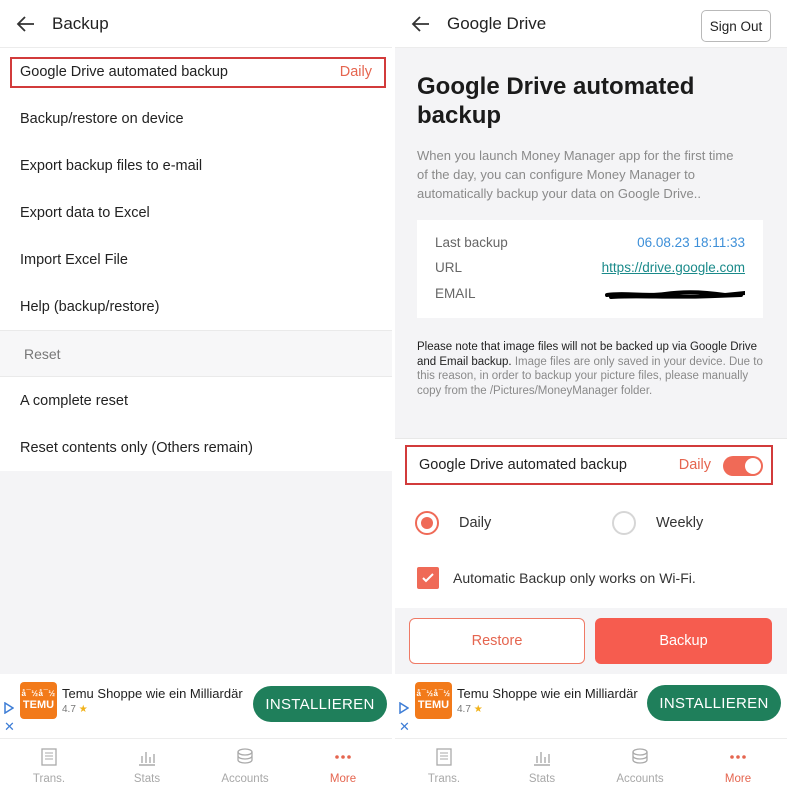 This screenshot has height=792, width=787. Describe the element at coordinates (680, 523) in the screenshot. I see `radio-weekly-label: Weekly` at that location.